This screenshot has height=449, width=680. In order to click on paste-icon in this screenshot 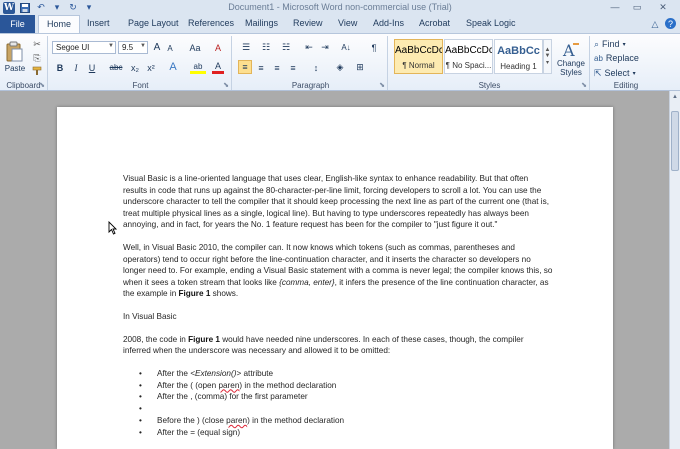, I will do `click(14, 51)`.